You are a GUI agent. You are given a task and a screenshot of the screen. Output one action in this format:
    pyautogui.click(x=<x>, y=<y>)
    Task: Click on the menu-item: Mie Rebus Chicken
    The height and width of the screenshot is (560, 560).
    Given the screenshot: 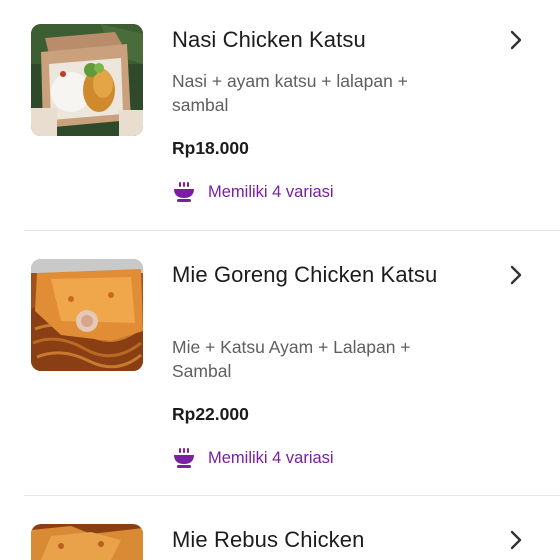 What is the action you would take?
    pyautogui.click(x=280, y=528)
    